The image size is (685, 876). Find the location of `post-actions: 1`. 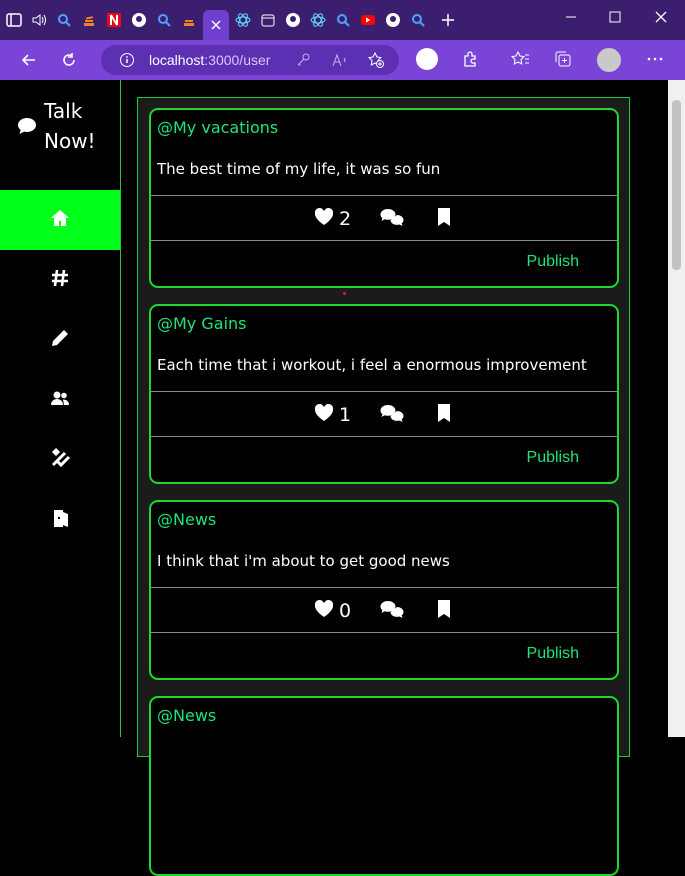

post-actions: 1 is located at coordinates (384, 415).